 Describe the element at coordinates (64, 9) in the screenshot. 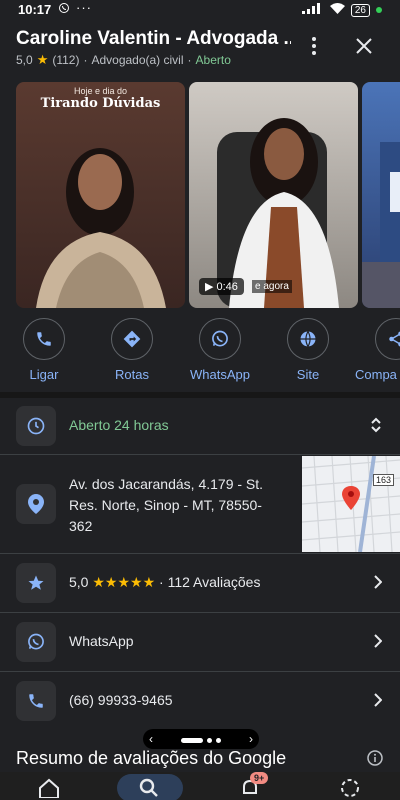

I see `whatsapp-notification-icon` at that location.